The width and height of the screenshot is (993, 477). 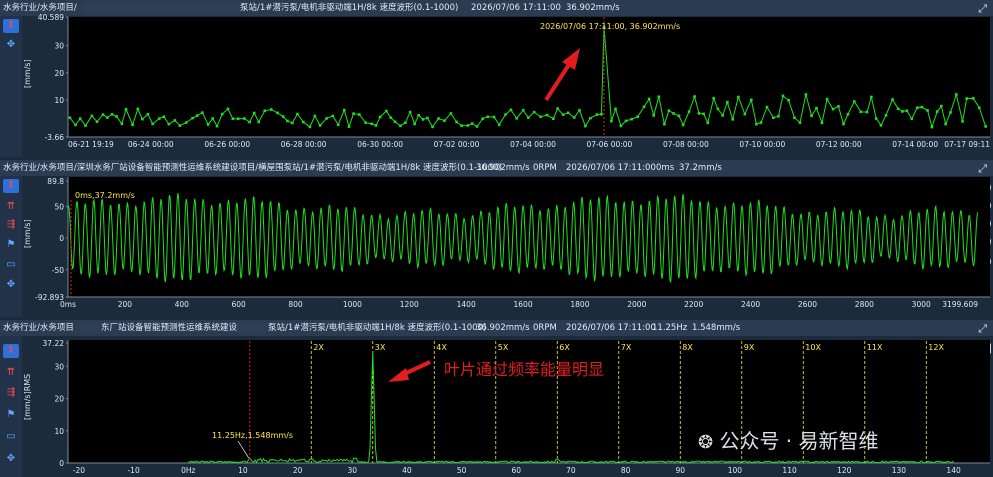 I want to click on x-tick-label: 600, so click(x=238, y=304).